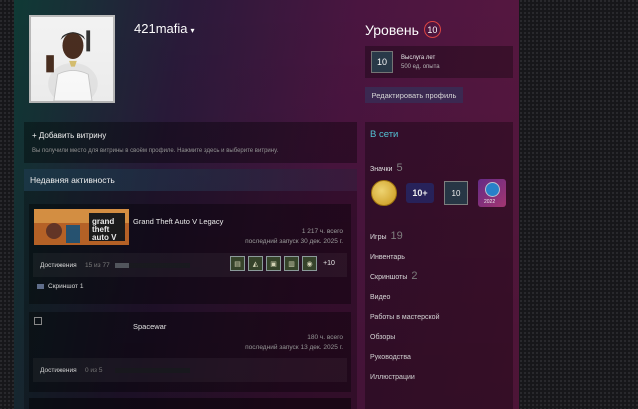 Image resolution: width=638 pixels, height=409 pixels. What do you see at coordinates (178, 221) in the screenshot?
I see `game-name: Grand Theft Auto V Legacy` at bounding box center [178, 221].